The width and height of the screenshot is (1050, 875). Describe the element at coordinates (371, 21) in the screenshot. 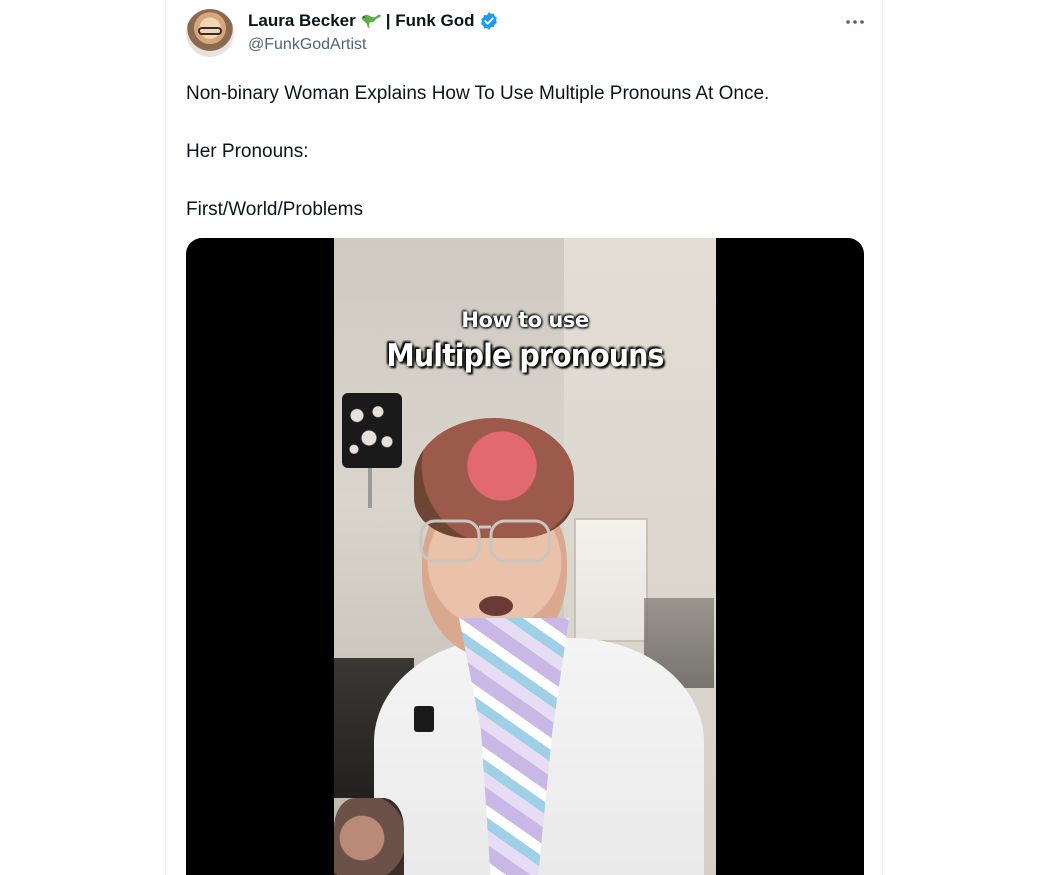

I see `gecko-icon` at that location.